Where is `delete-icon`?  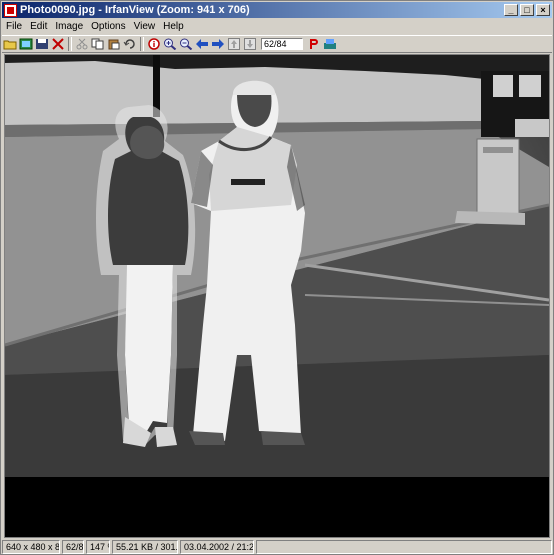
delete-icon is located at coordinates (58, 44).